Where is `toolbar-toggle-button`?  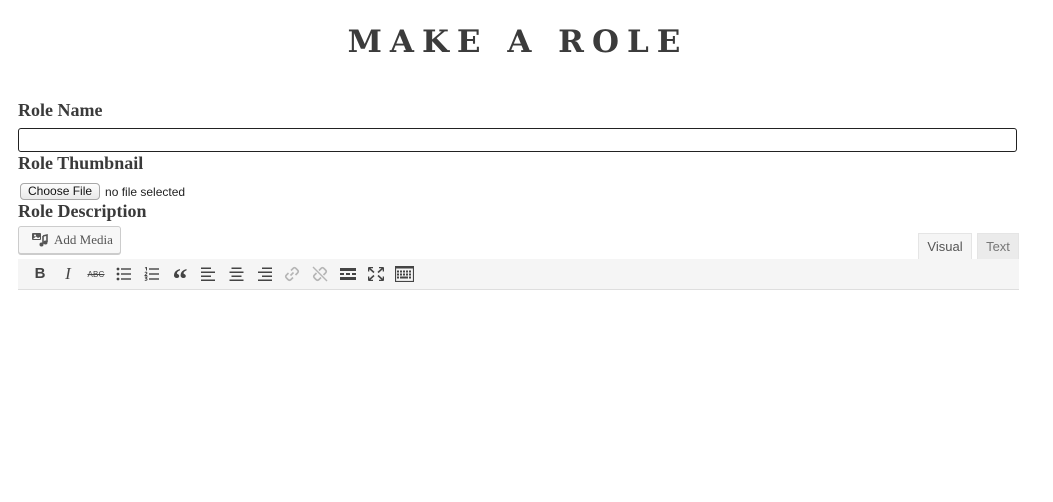
toolbar-toggle-button is located at coordinates (404, 274).